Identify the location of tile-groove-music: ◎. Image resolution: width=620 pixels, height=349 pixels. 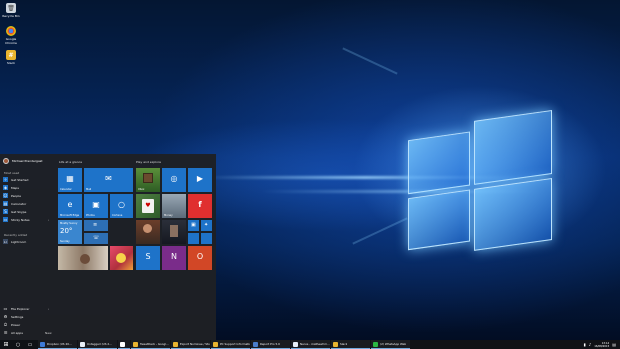
(174, 180).